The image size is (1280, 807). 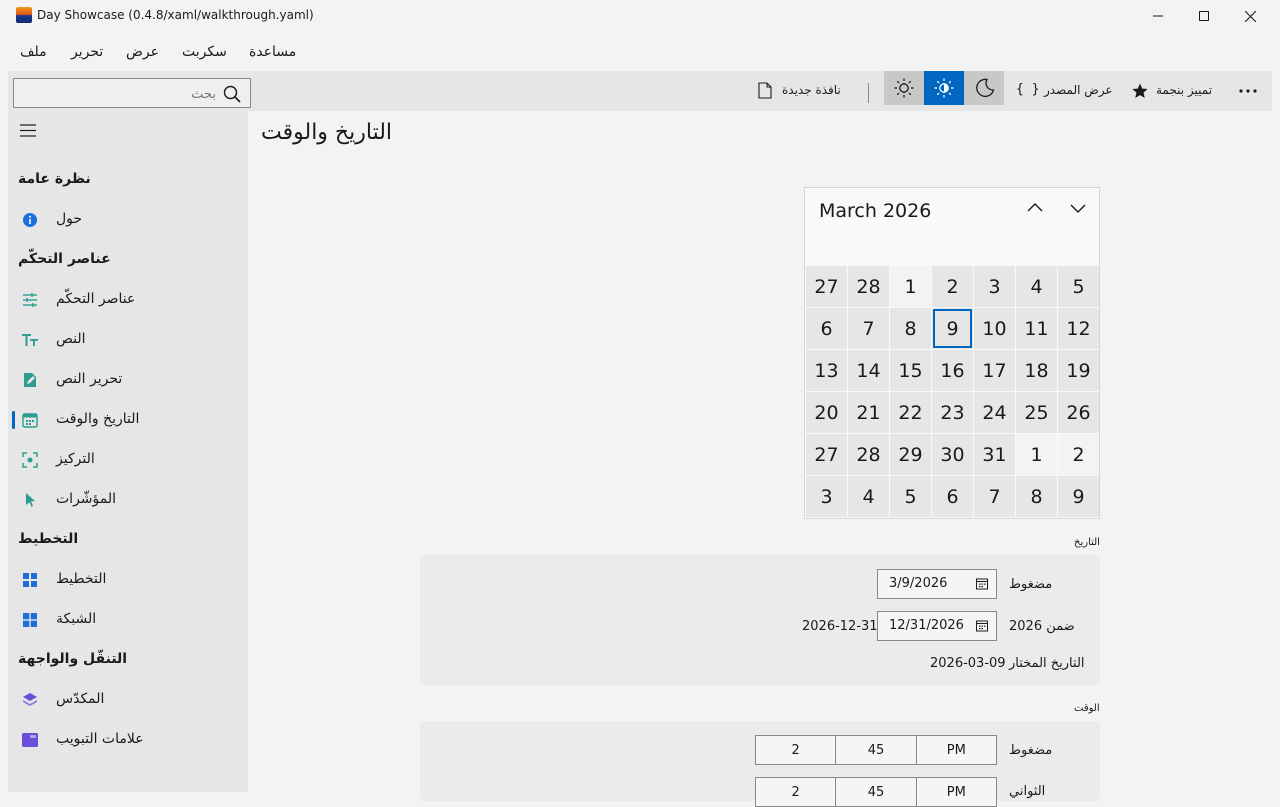 What do you see at coordinates (994, 412) in the screenshot?
I see `calendar-day: 24` at bounding box center [994, 412].